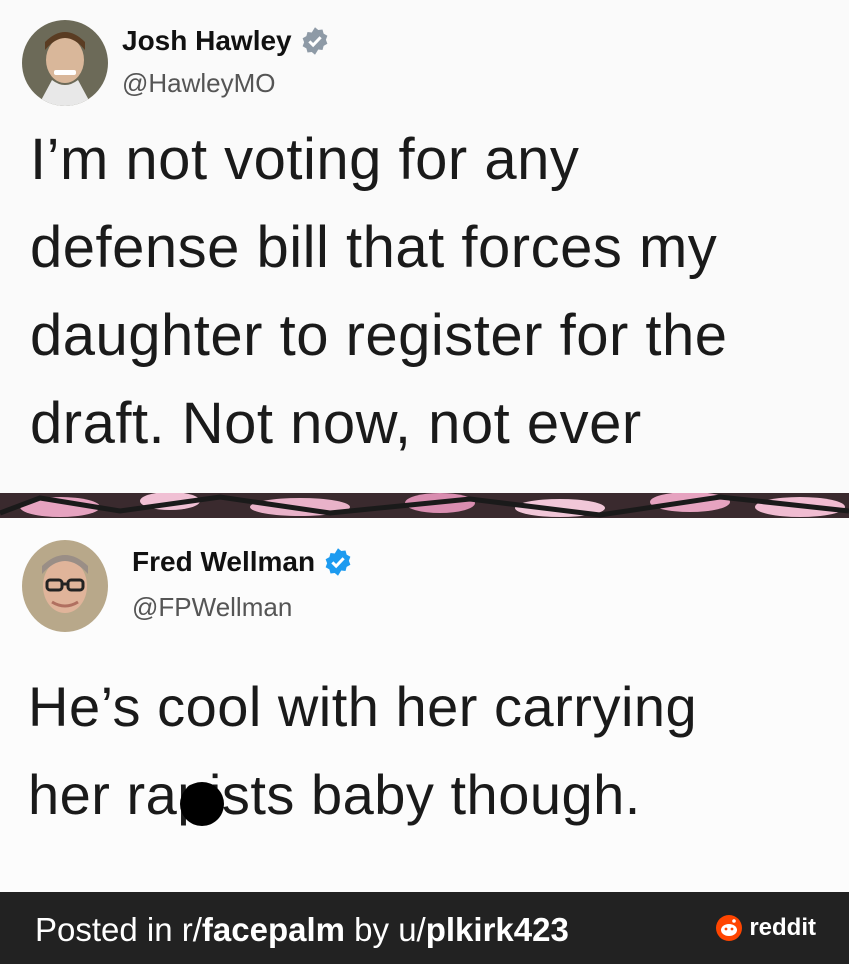 The height and width of the screenshot is (964, 849). I want to click on posted-in-prefix: Posted in r/, so click(118, 929).